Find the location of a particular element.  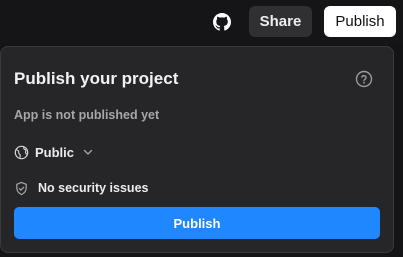

visibility-selected-value: Public is located at coordinates (55, 152).